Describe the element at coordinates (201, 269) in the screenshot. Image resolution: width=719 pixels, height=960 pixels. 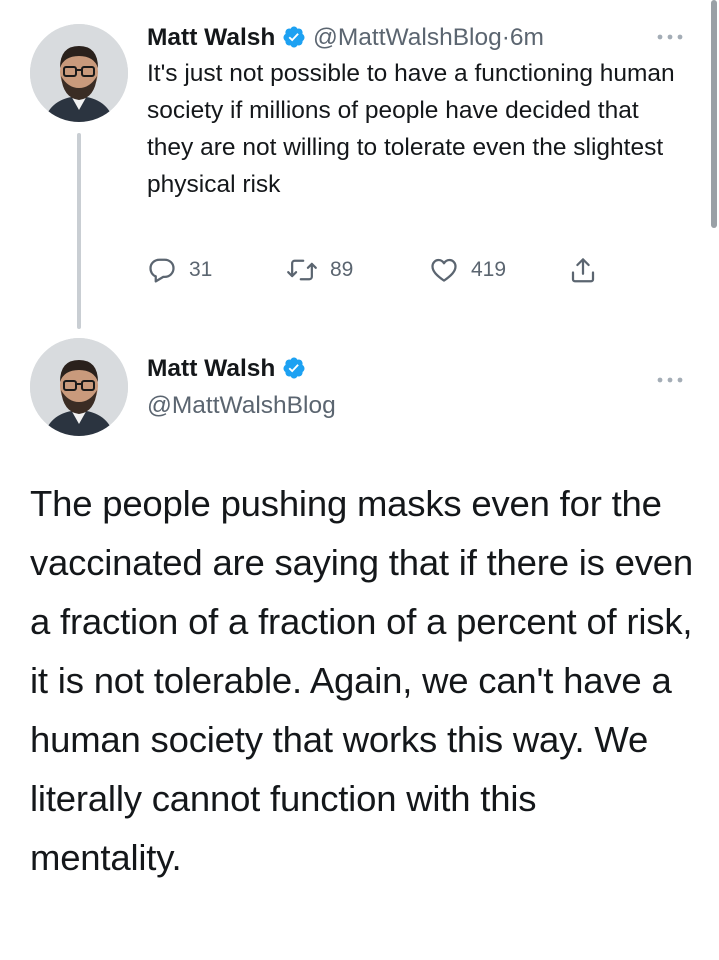
I see `reply-count: 31` at that location.